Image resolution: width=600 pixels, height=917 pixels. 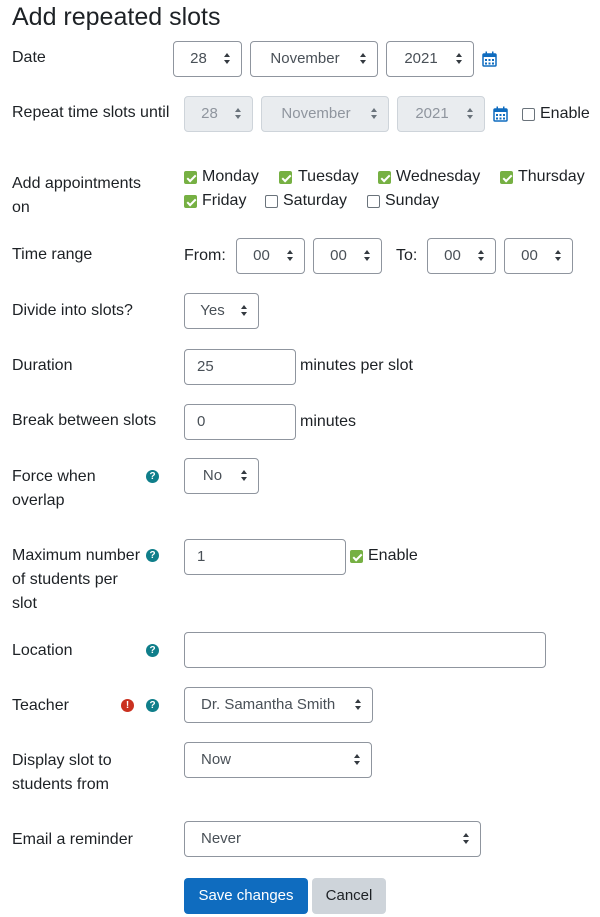 I want to click on max-students-enable-label: Enable, so click(x=393, y=555).